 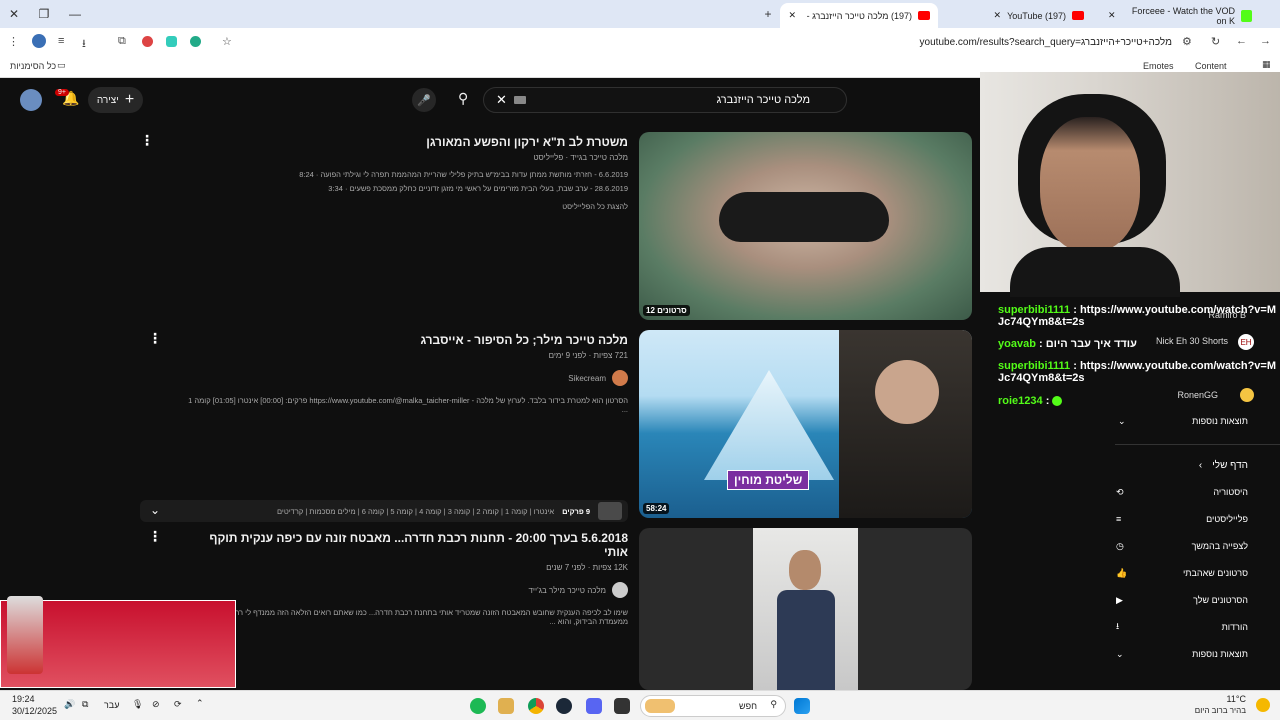 What do you see at coordinates (564, 706) in the screenshot?
I see `steam-icon` at bounding box center [564, 706].